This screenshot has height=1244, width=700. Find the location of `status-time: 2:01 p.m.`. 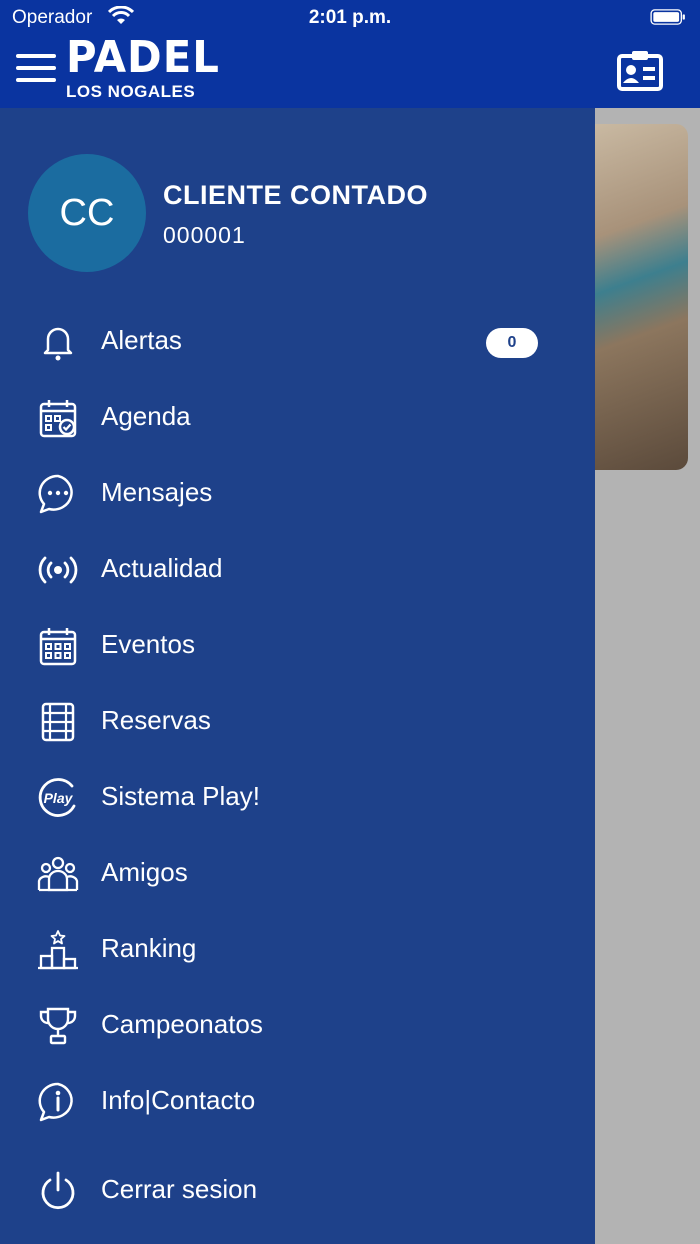

status-time: 2:01 p.m. is located at coordinates (350, 17).